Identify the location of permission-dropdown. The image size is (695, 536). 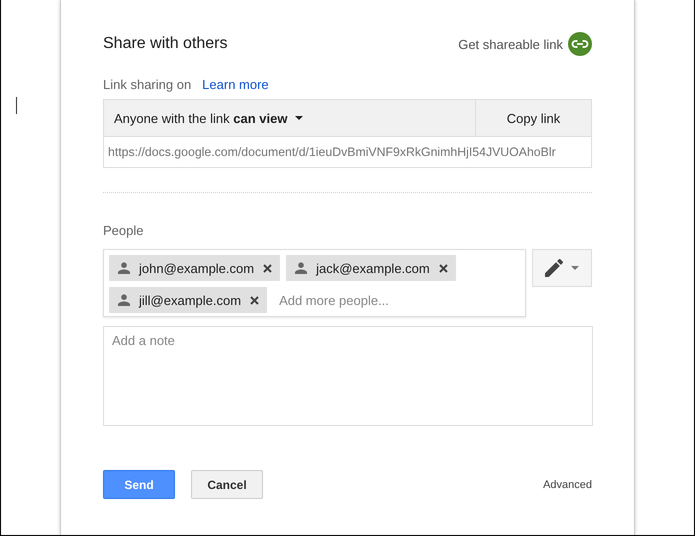
(562, 268).